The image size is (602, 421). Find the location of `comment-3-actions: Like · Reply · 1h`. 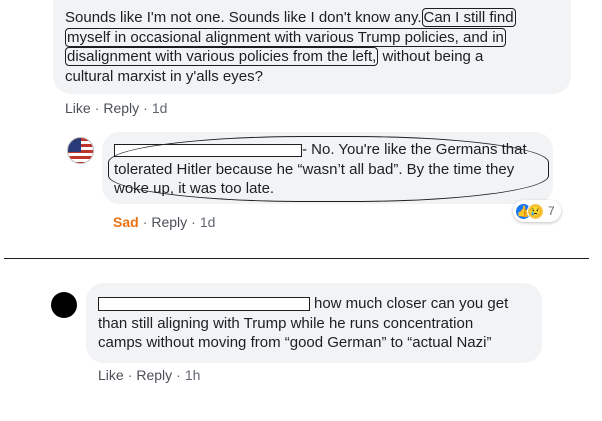

comment-3-actions: Like · Reply · 1h is located at coordinates (149, 375).